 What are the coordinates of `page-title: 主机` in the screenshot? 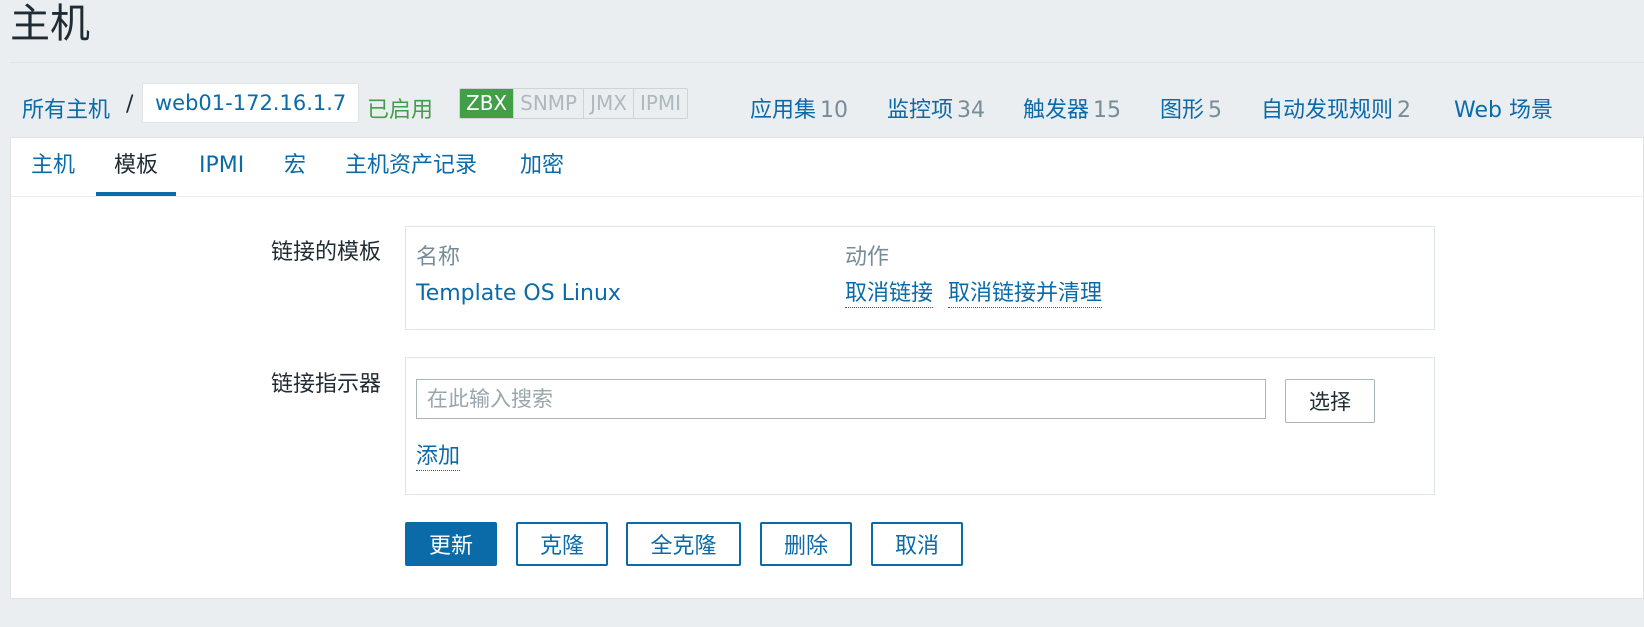 It's located at (50, 24).